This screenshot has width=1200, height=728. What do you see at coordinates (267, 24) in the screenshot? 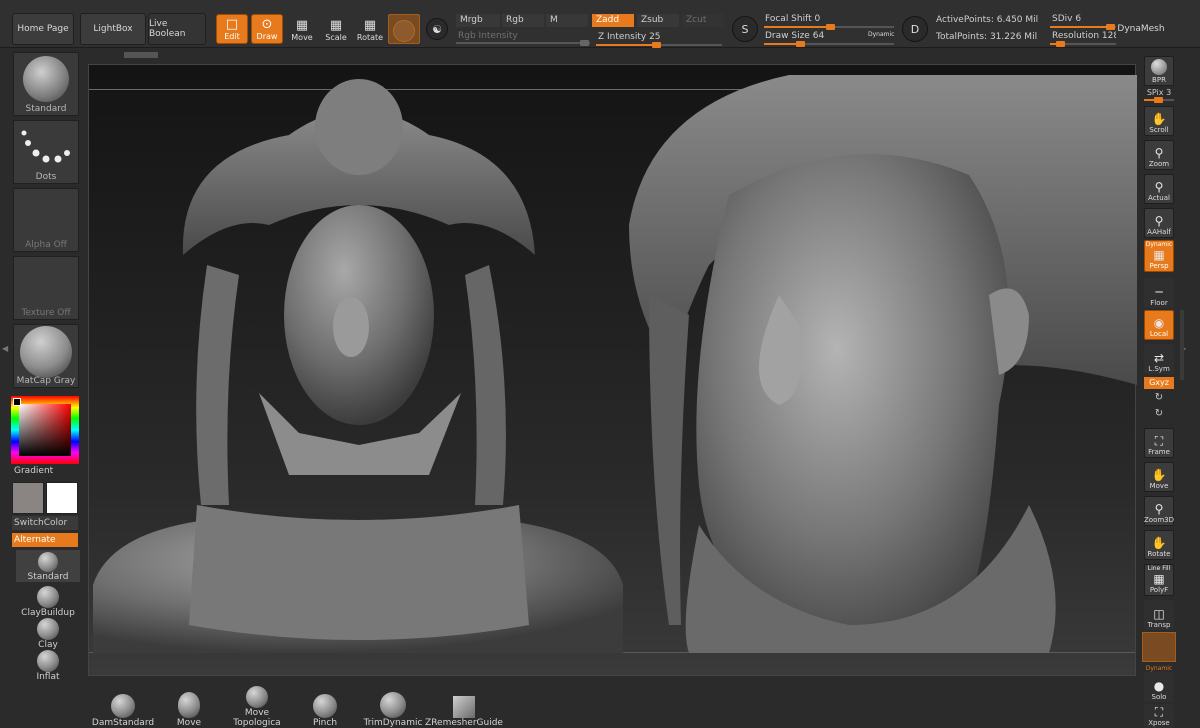
I see `draw-icon: ⊙` at bounding box center [267, 24].